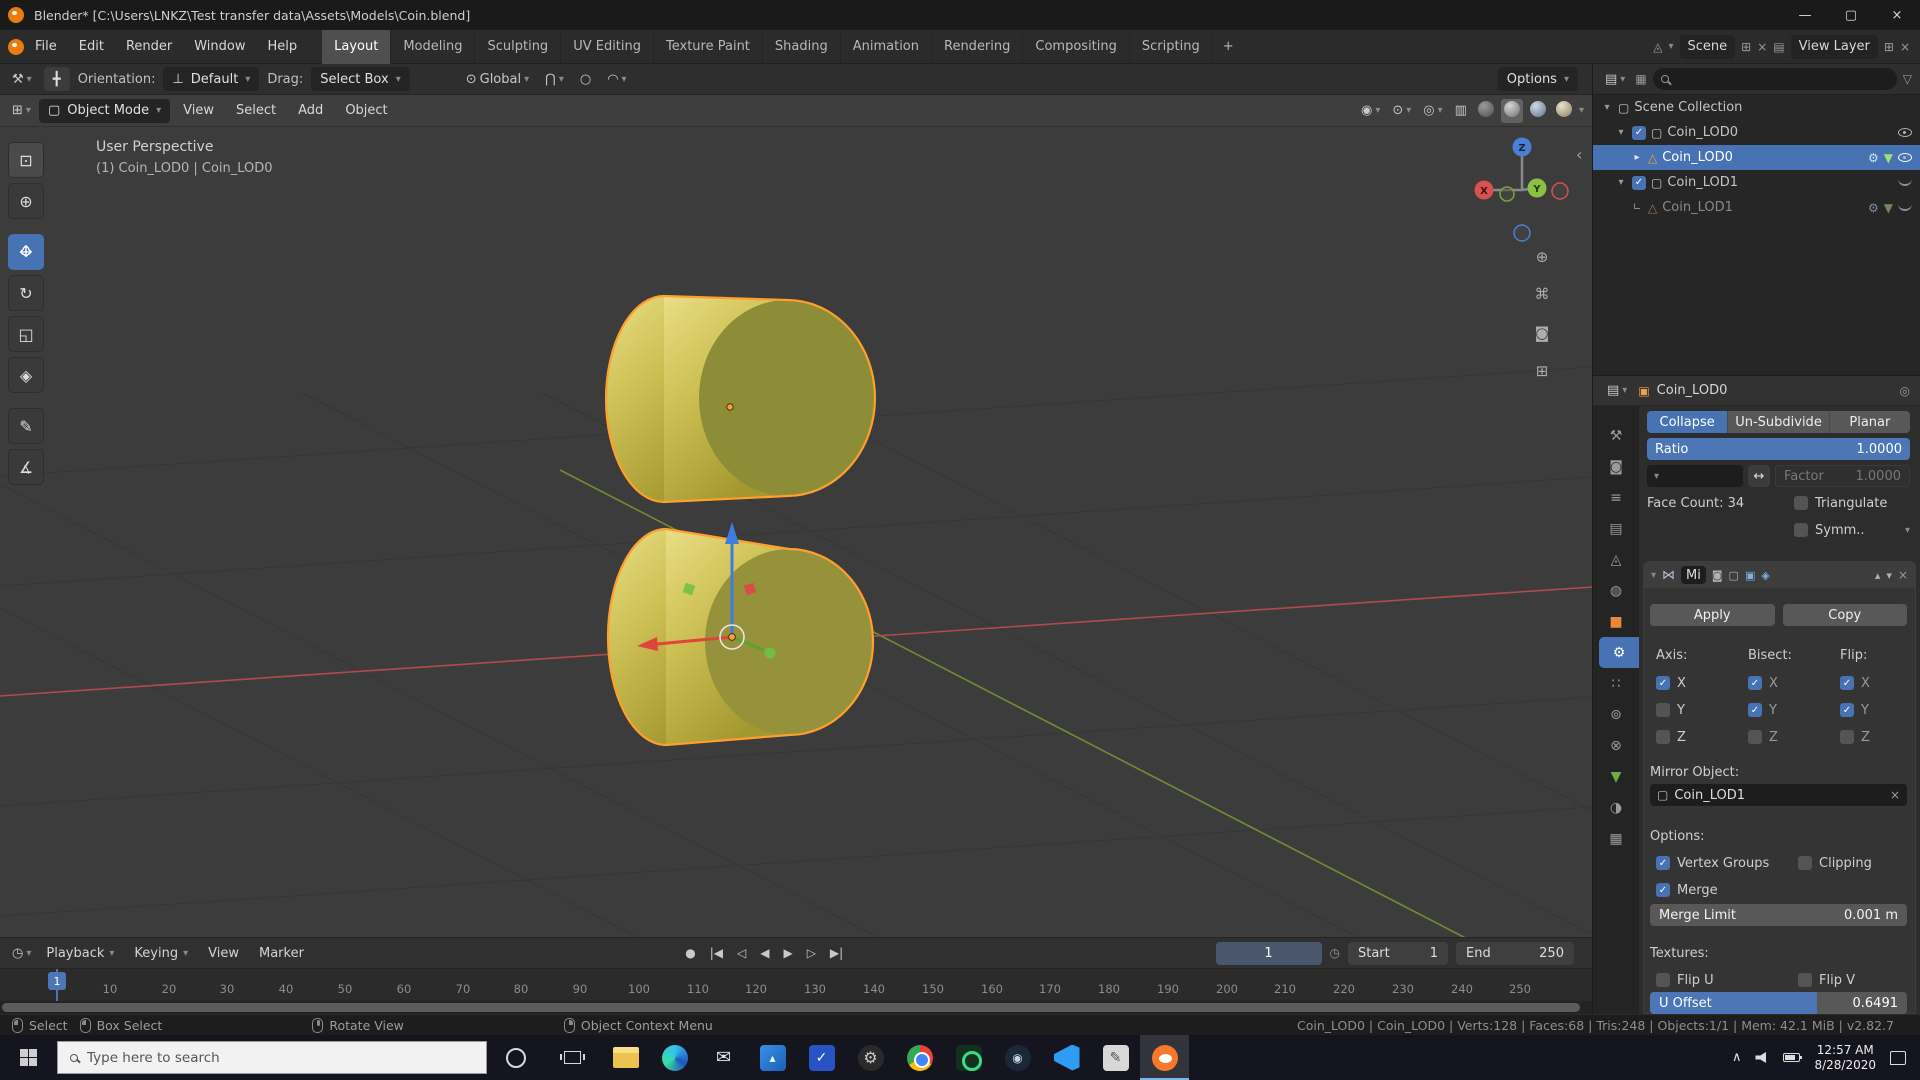 The image size is (1920, 1080). What do you see at coordinates (1734, 575) in the screenshot?
I see `realtime-toggle-icon: ▢` at bounding box center [1734, 575].